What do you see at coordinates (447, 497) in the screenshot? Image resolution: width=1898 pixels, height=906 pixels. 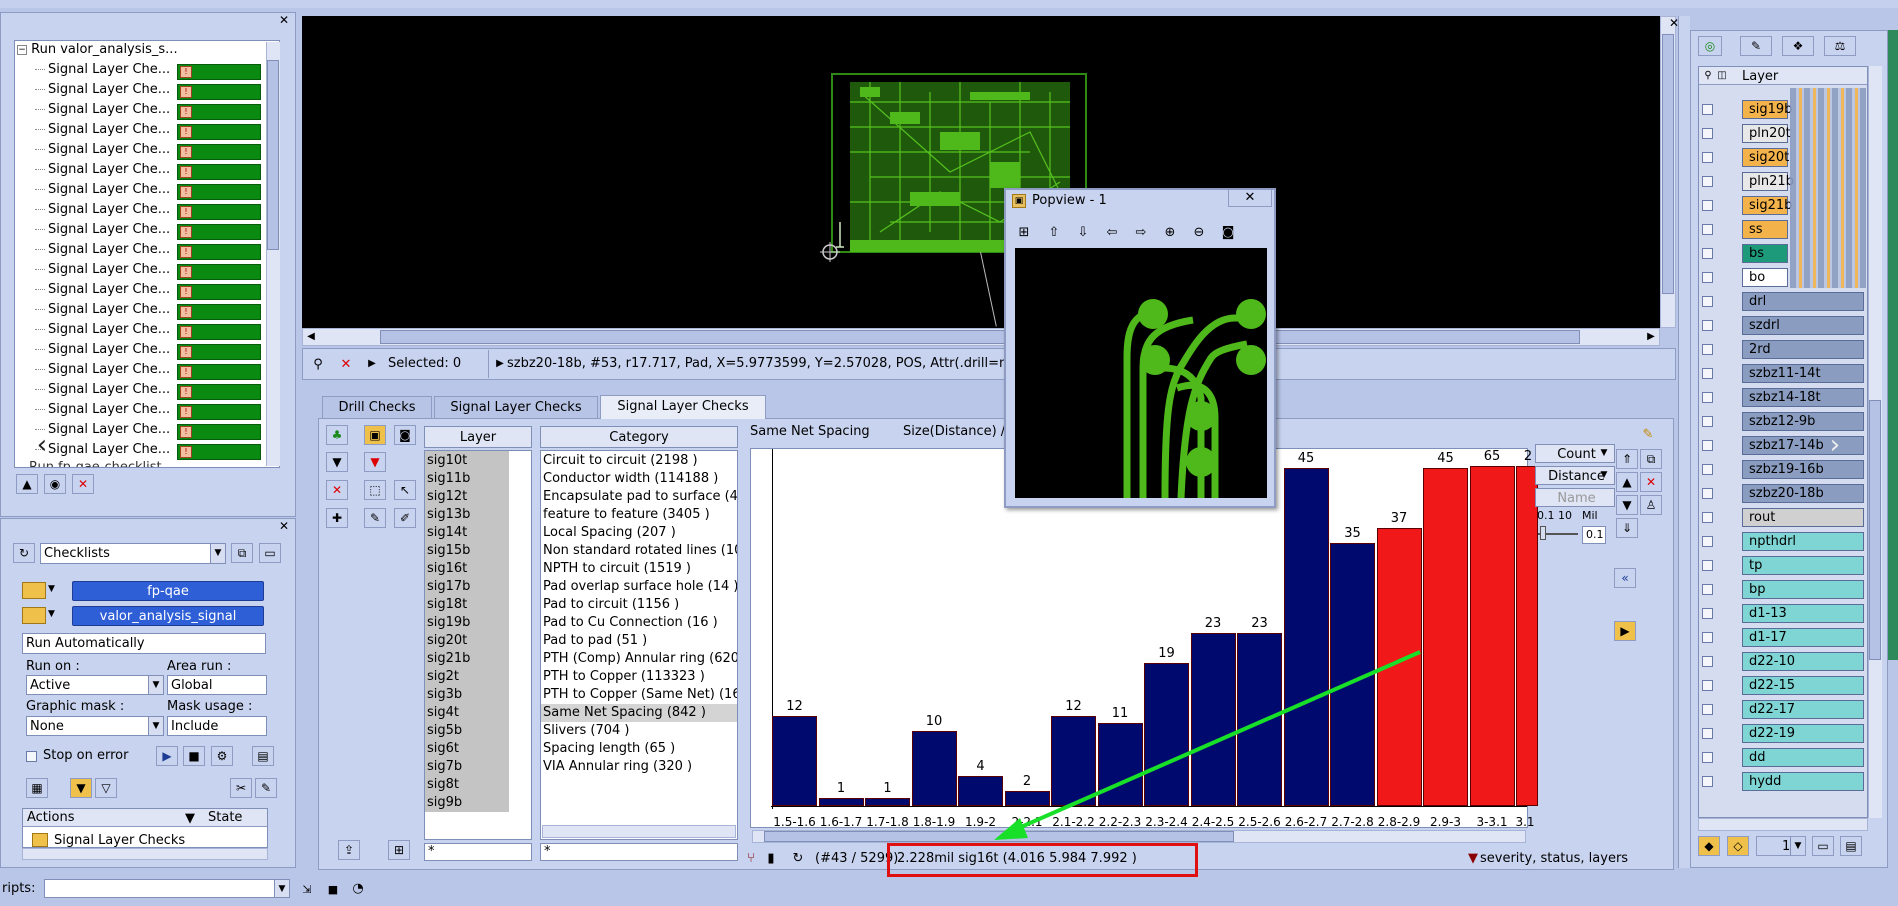 I see `layer-list-item: sig12t` at bounding box center [447, 497].